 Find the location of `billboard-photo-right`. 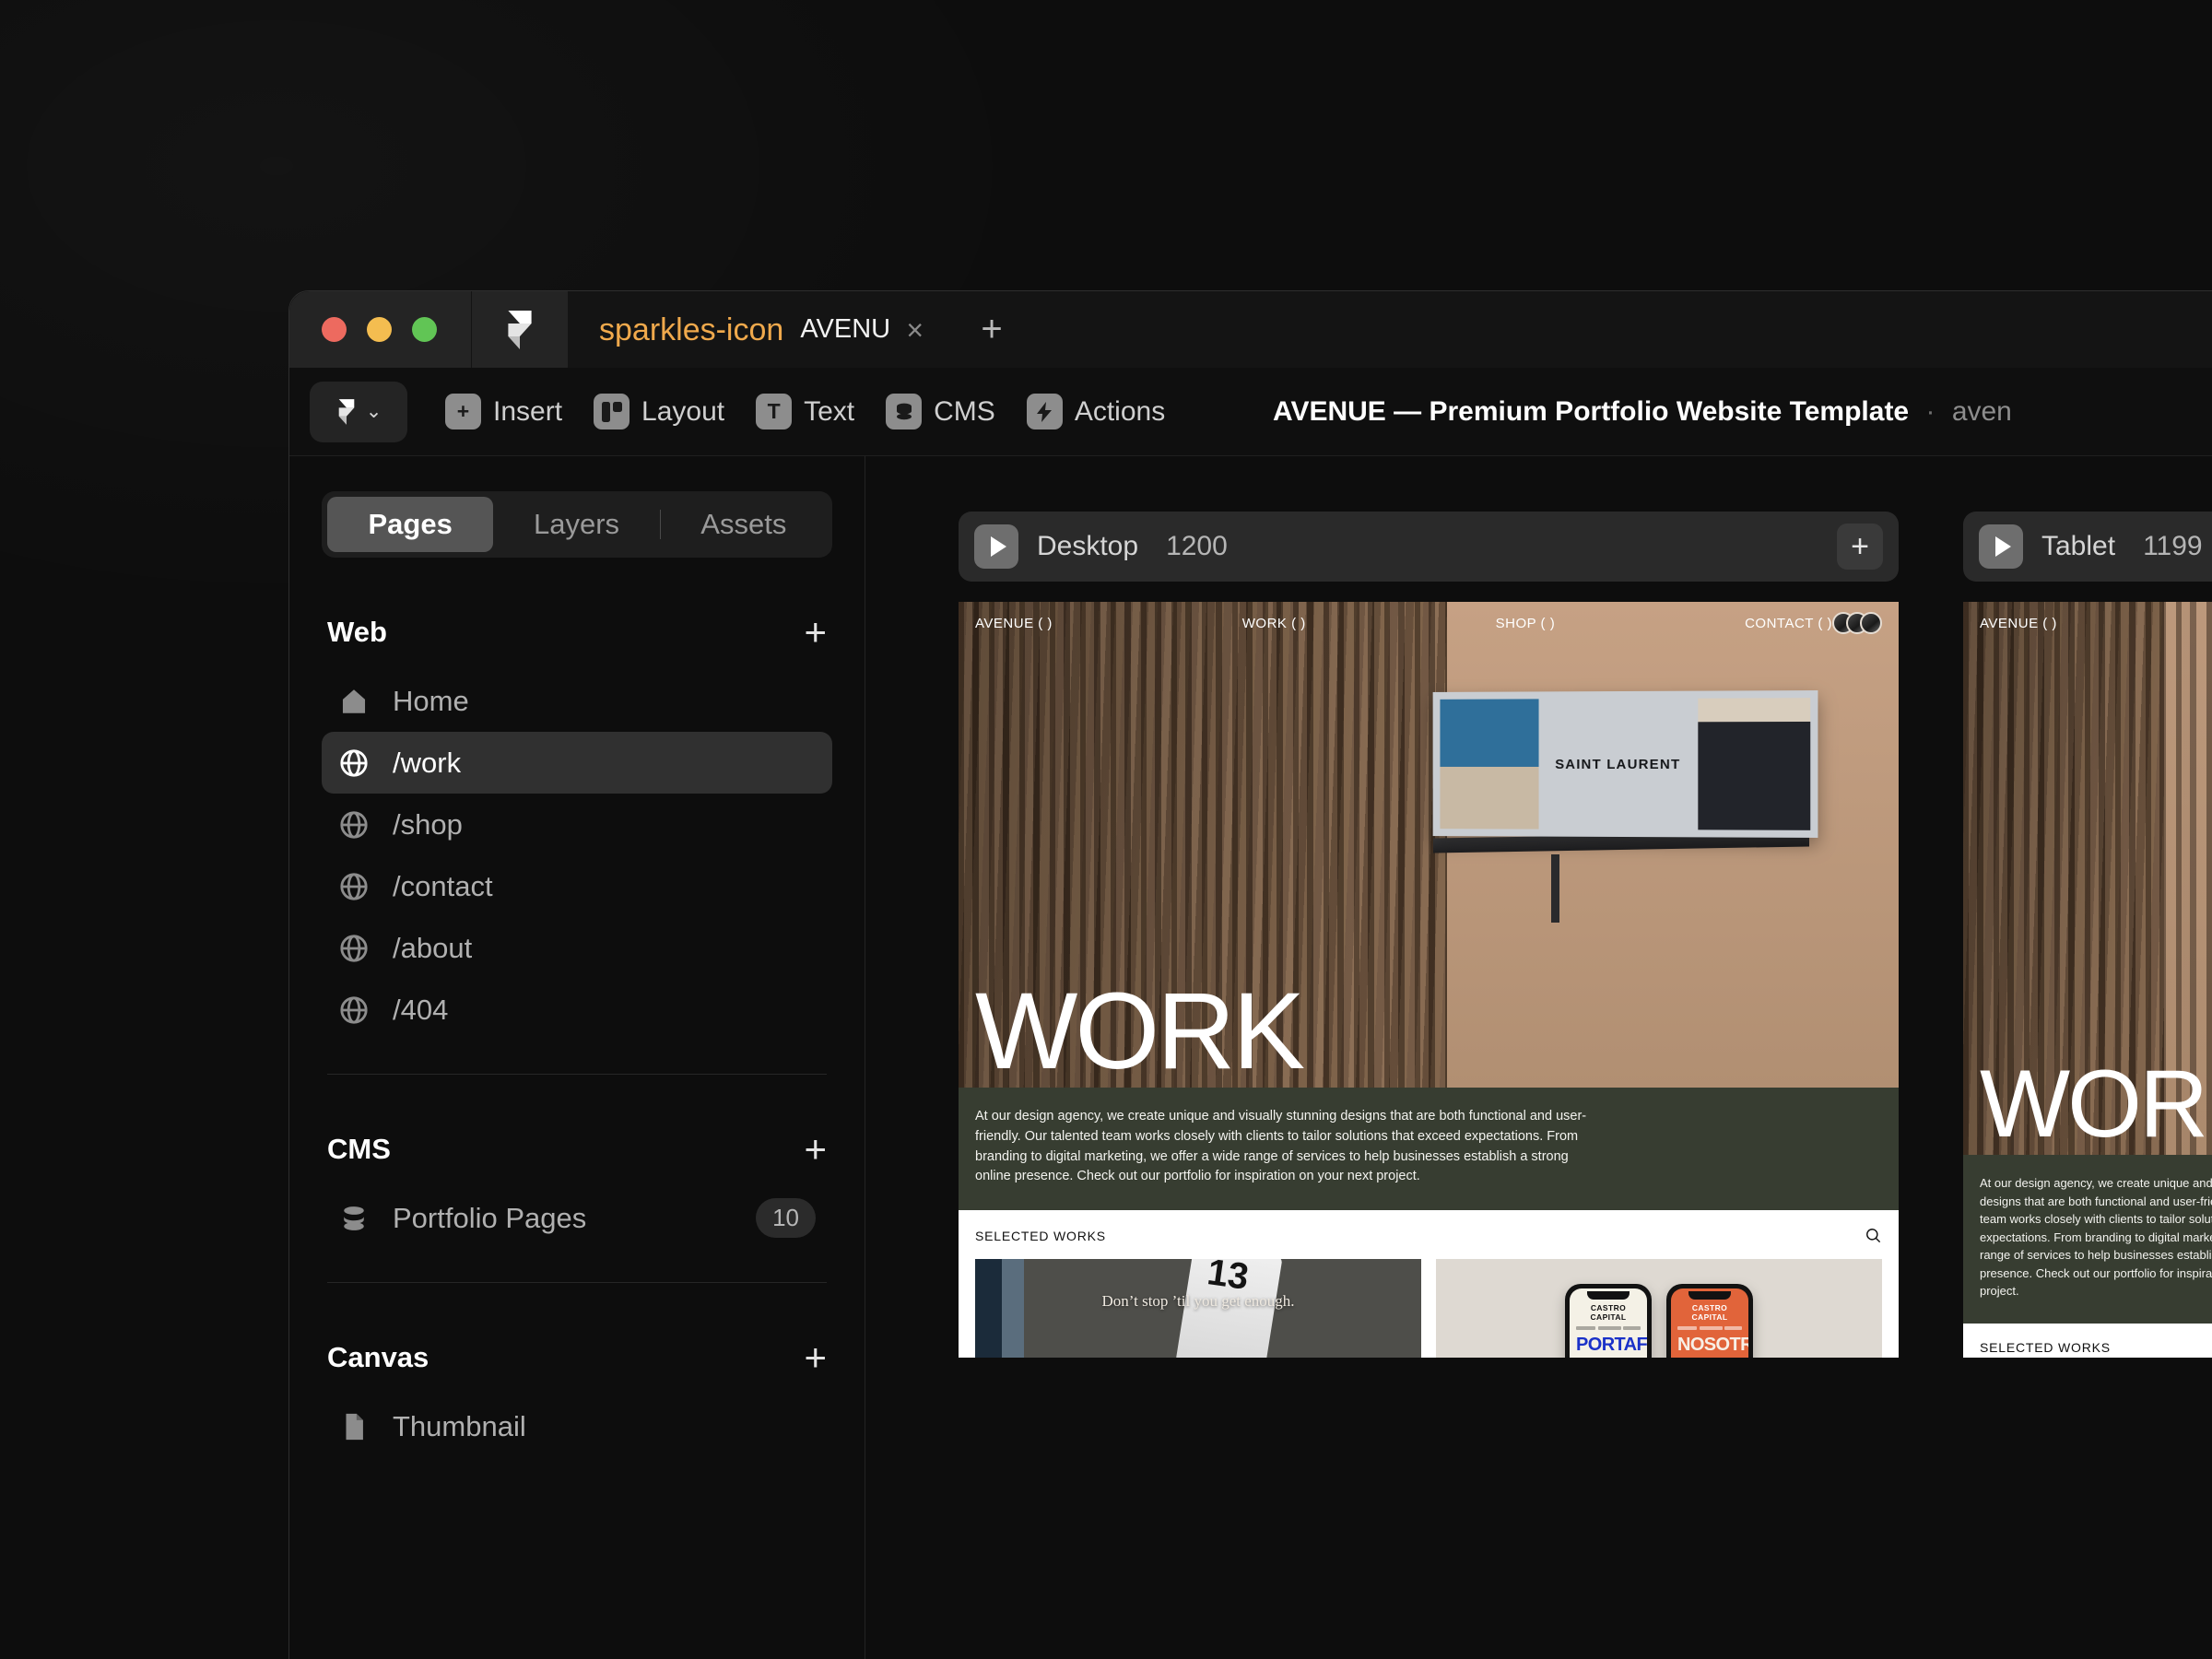

billboard-photo-right is located at coordinates (1754, 764).